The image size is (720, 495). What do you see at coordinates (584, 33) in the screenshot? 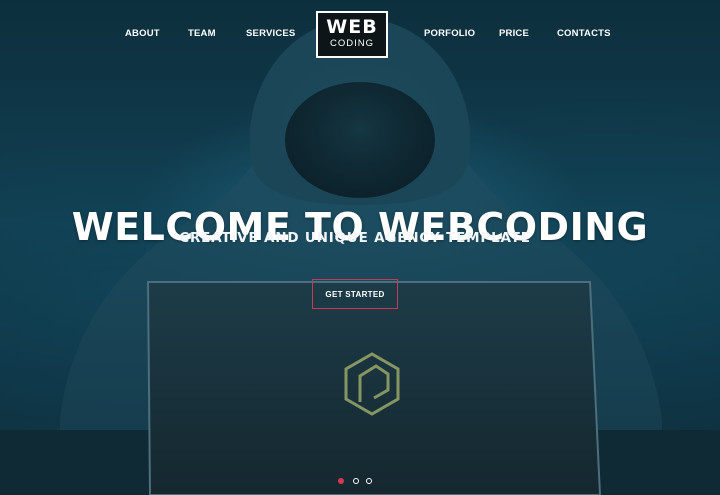
I see `nav-link-contacts: CONTACTS` at bounding box center [584, 33].